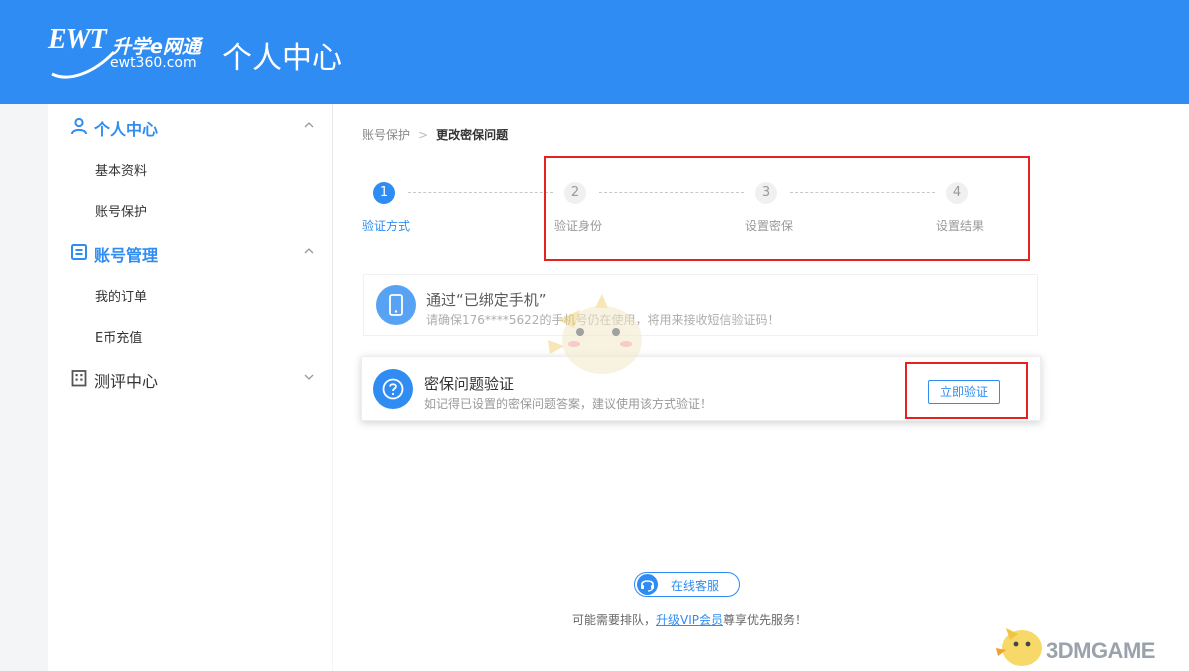  Describe the element at coordinates (480, 192) in the screenshot. I see `step-connector` at that location.